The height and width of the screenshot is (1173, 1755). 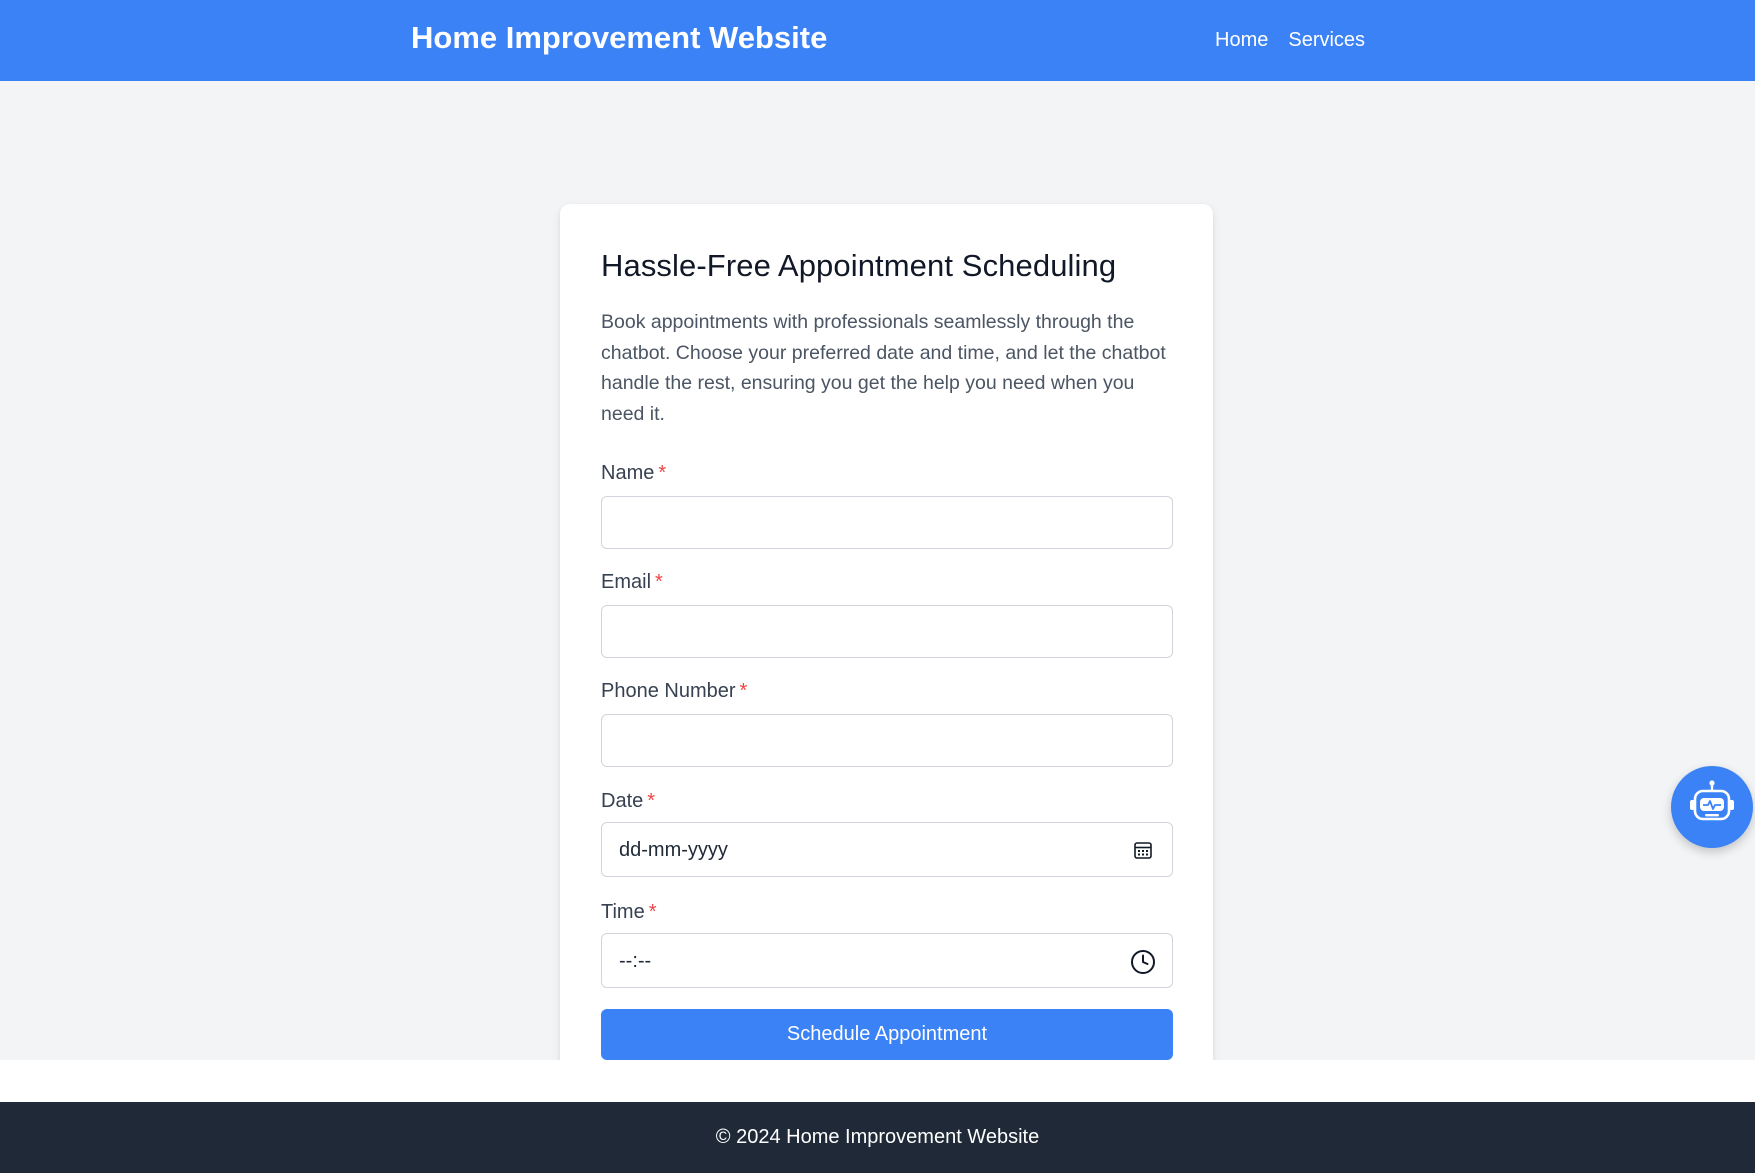 I want to click on card-title: Hassle-Free Appointment Scheduling, so click(x=859, y=265).